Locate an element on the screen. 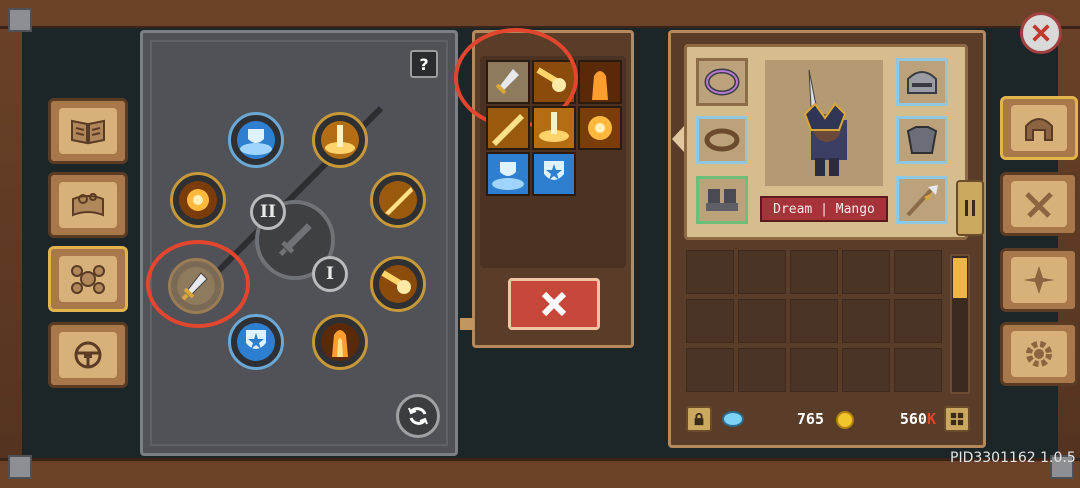 This screenshot has height=488, width=1080. pause-icon is located at coordinates (970, 208).